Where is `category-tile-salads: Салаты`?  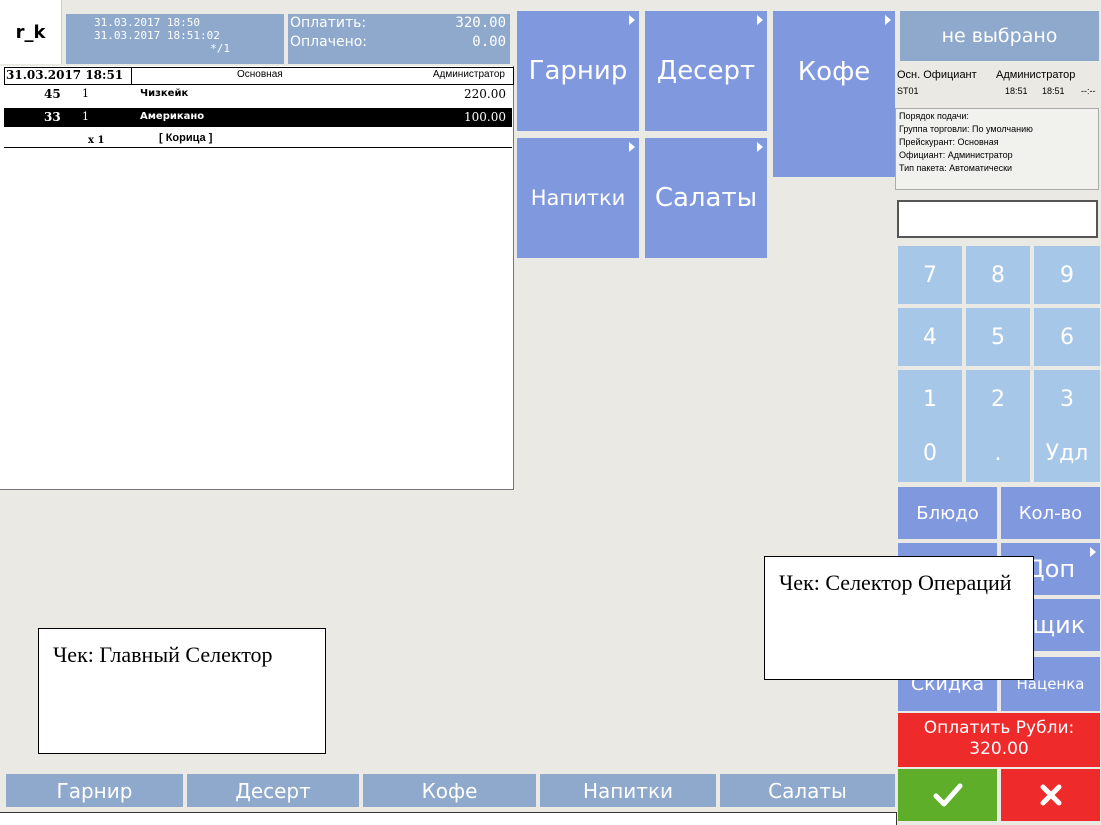 category-tile-salads: Салаты is located at coordinates (706, 198).